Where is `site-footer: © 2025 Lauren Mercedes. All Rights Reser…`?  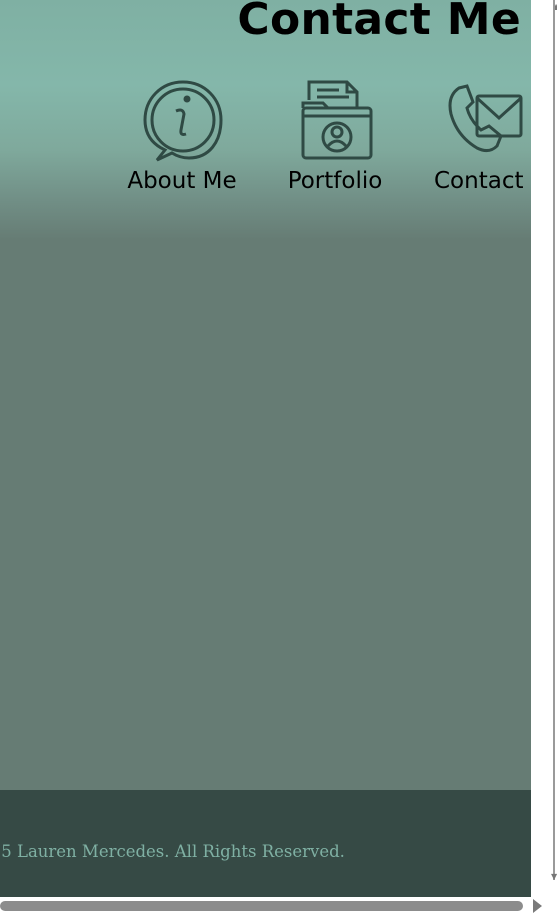 site-footer: © 2025 Lauren Mercedes. All Rights Reser… is located at coordinates (265, 843).